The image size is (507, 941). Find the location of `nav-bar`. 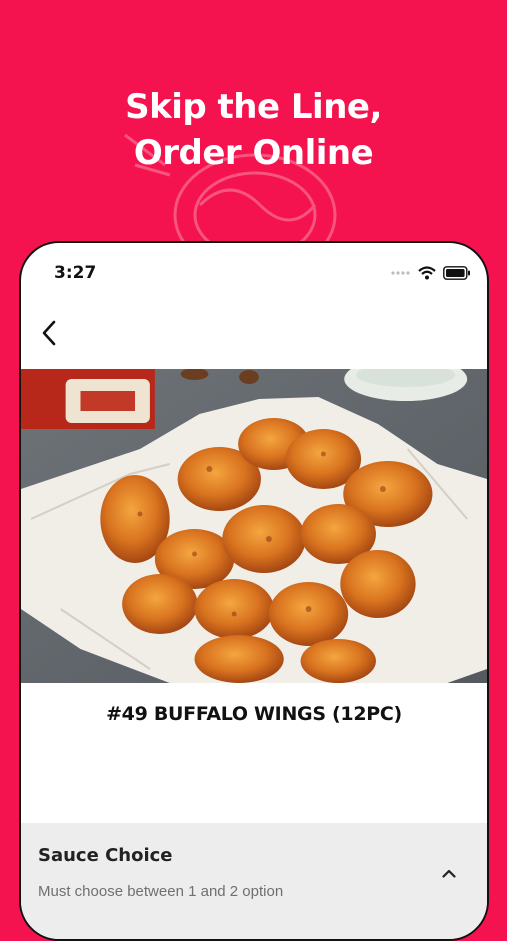

nav-bar is located at coordinates (254, 336).